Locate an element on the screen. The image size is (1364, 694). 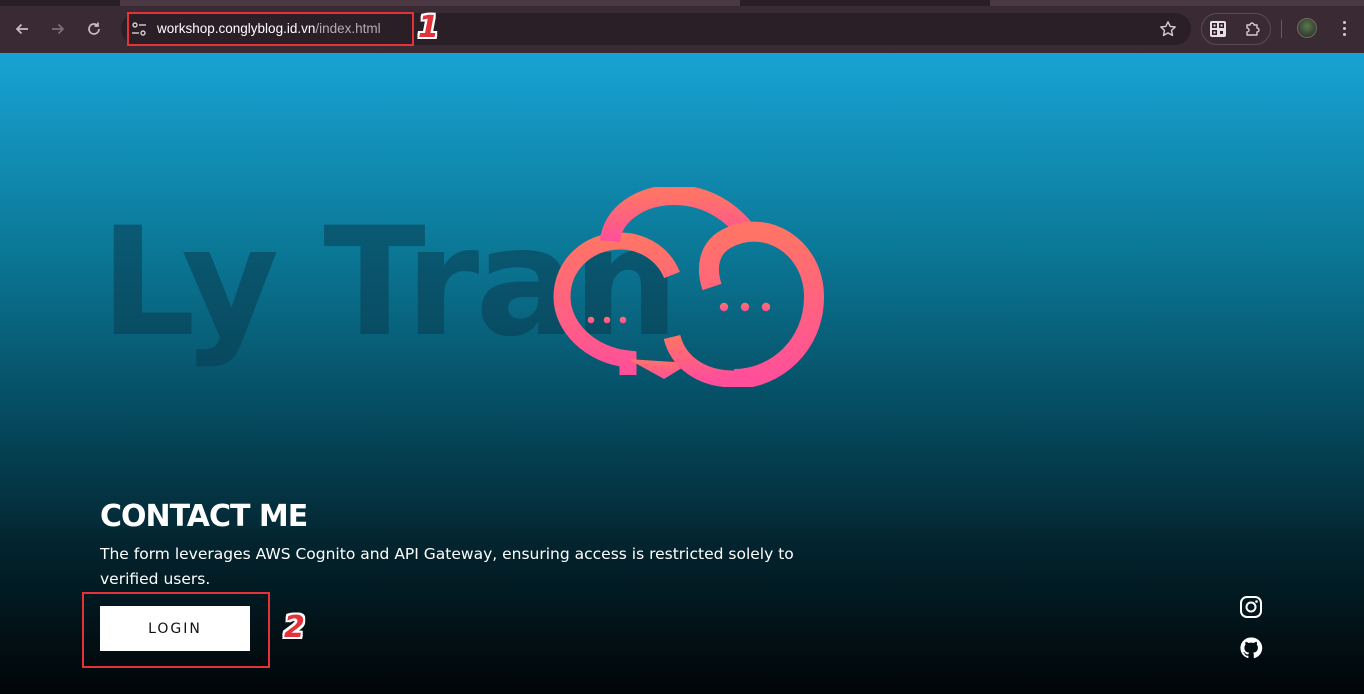
cloud-chat-logo-icon is located at coordinates (689, 287).